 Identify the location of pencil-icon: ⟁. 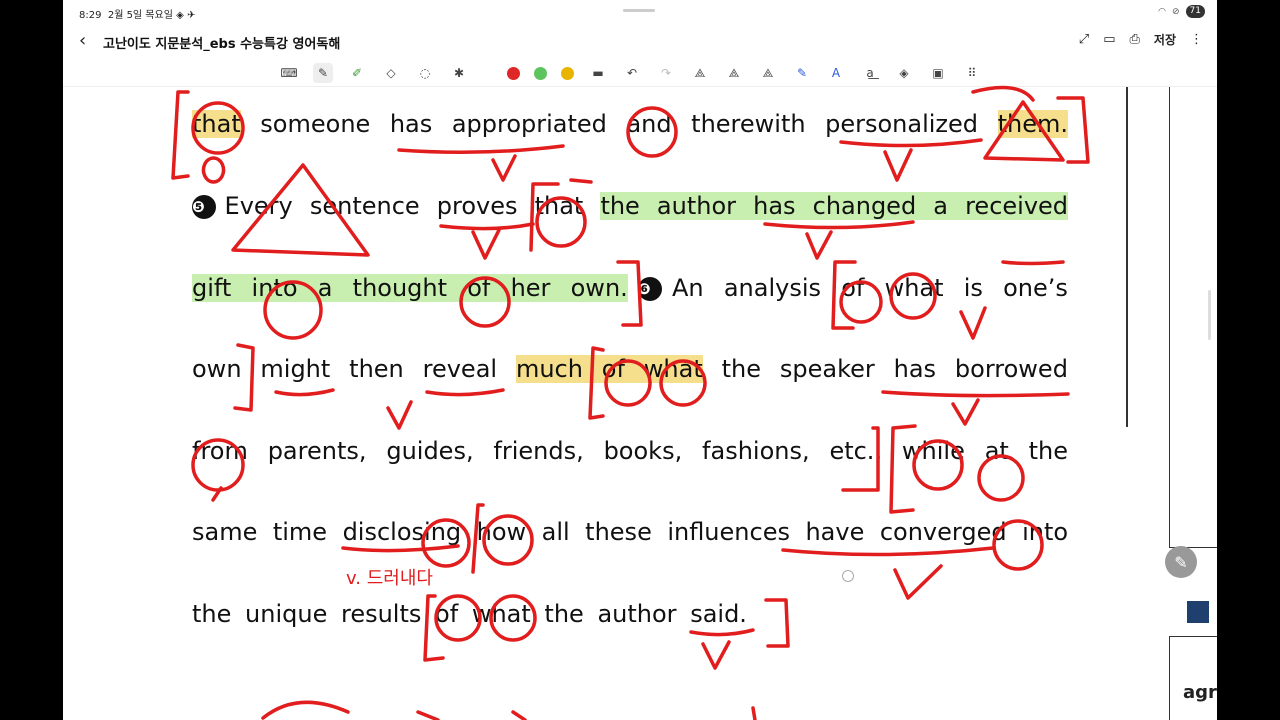
(768, 73).